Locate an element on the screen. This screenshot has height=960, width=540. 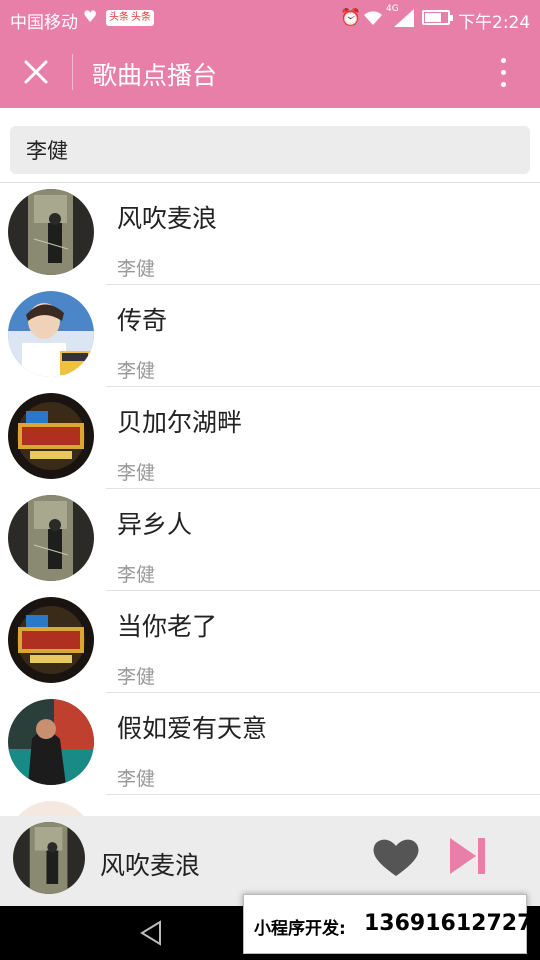
page-title: 歌曲点播台 is located at coordinates (155, 75).